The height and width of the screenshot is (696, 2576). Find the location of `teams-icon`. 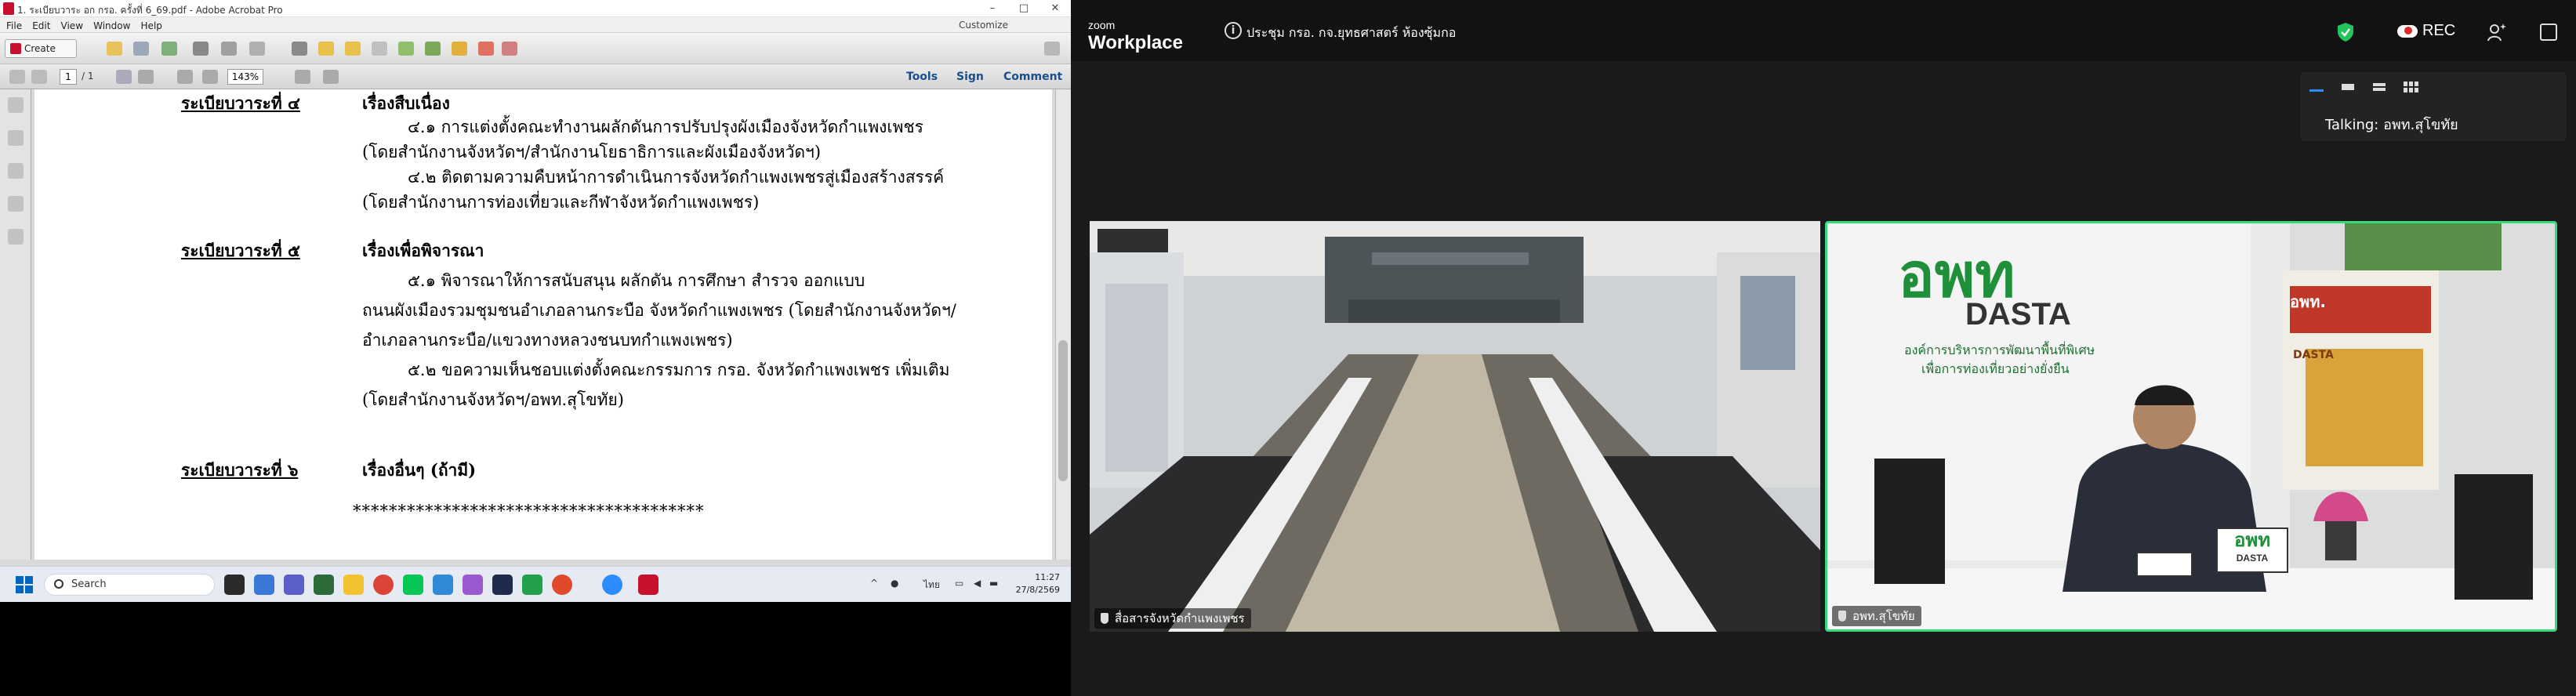

teams-icon is located at coordinates (294, 585).